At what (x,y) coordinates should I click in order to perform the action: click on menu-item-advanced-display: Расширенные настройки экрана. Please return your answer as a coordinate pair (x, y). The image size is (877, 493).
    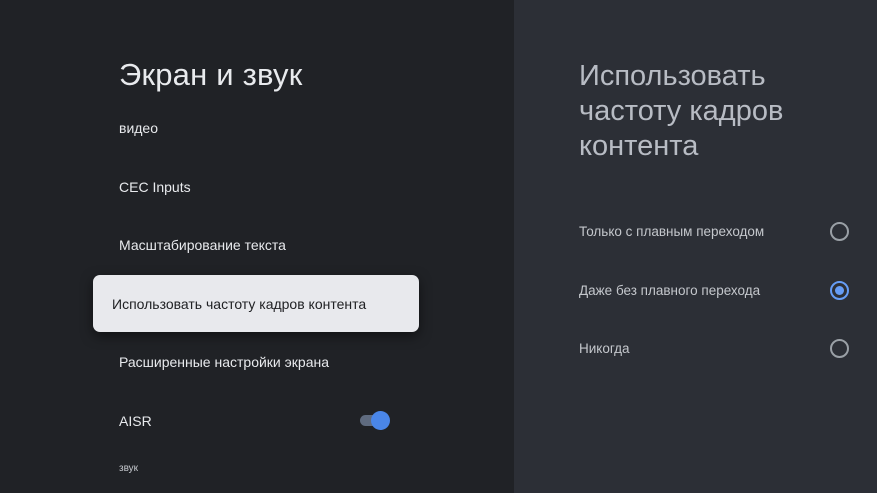
    Looking at the image, I should click on (269, 362).